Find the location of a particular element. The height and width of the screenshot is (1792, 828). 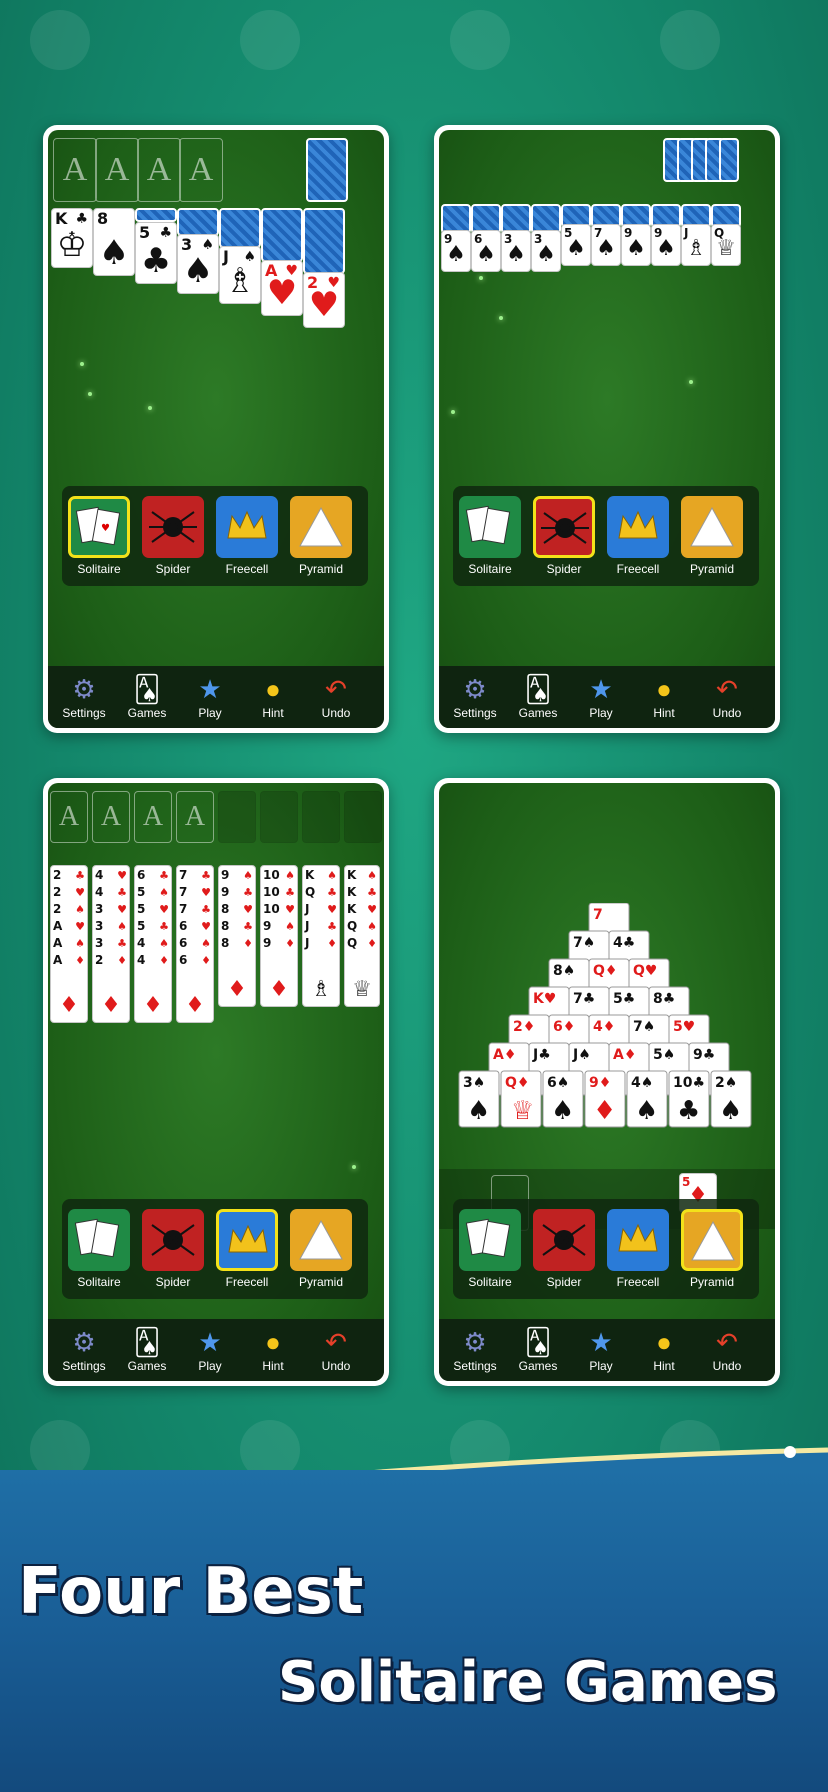

tableau-card: 3 ♠ ♠ is located at coordinates (198, 264).